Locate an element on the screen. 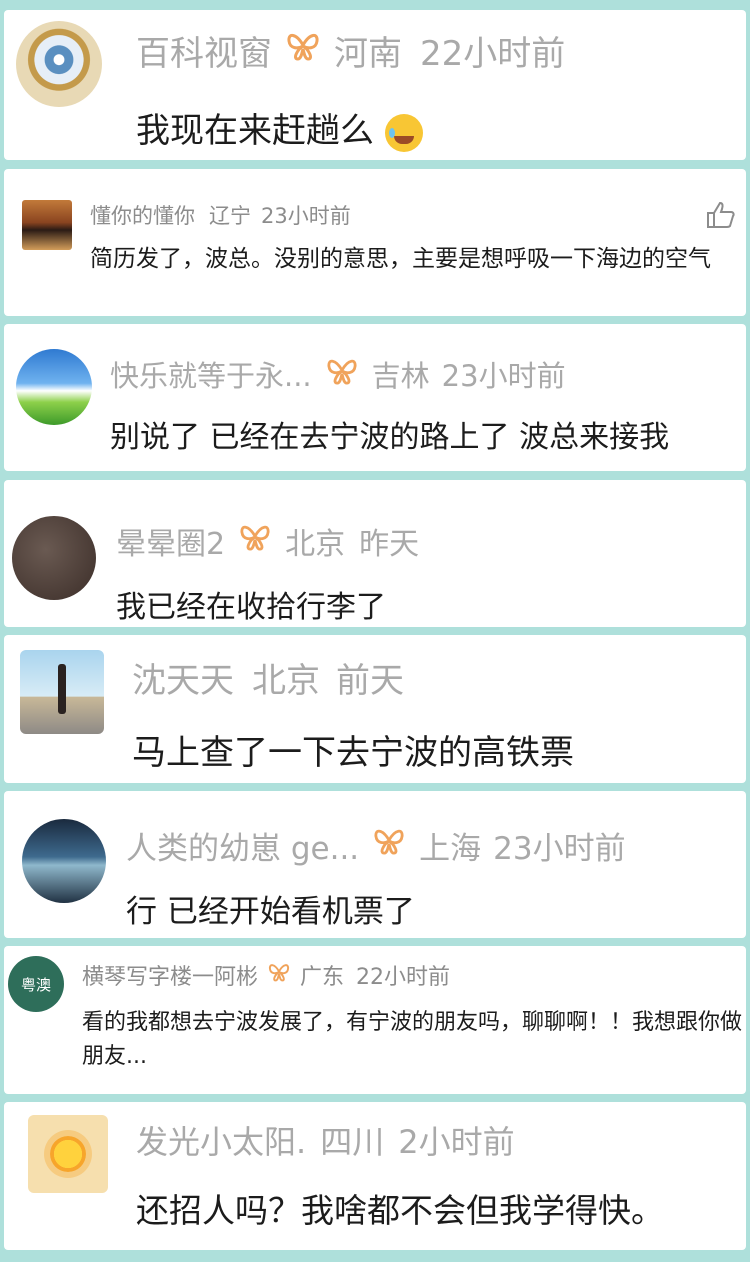 This screenshot has width=750, height=1262. comment-meta: 人类的幼崽 ge... 上海 23小时前 is located at coordinates (376, 845).